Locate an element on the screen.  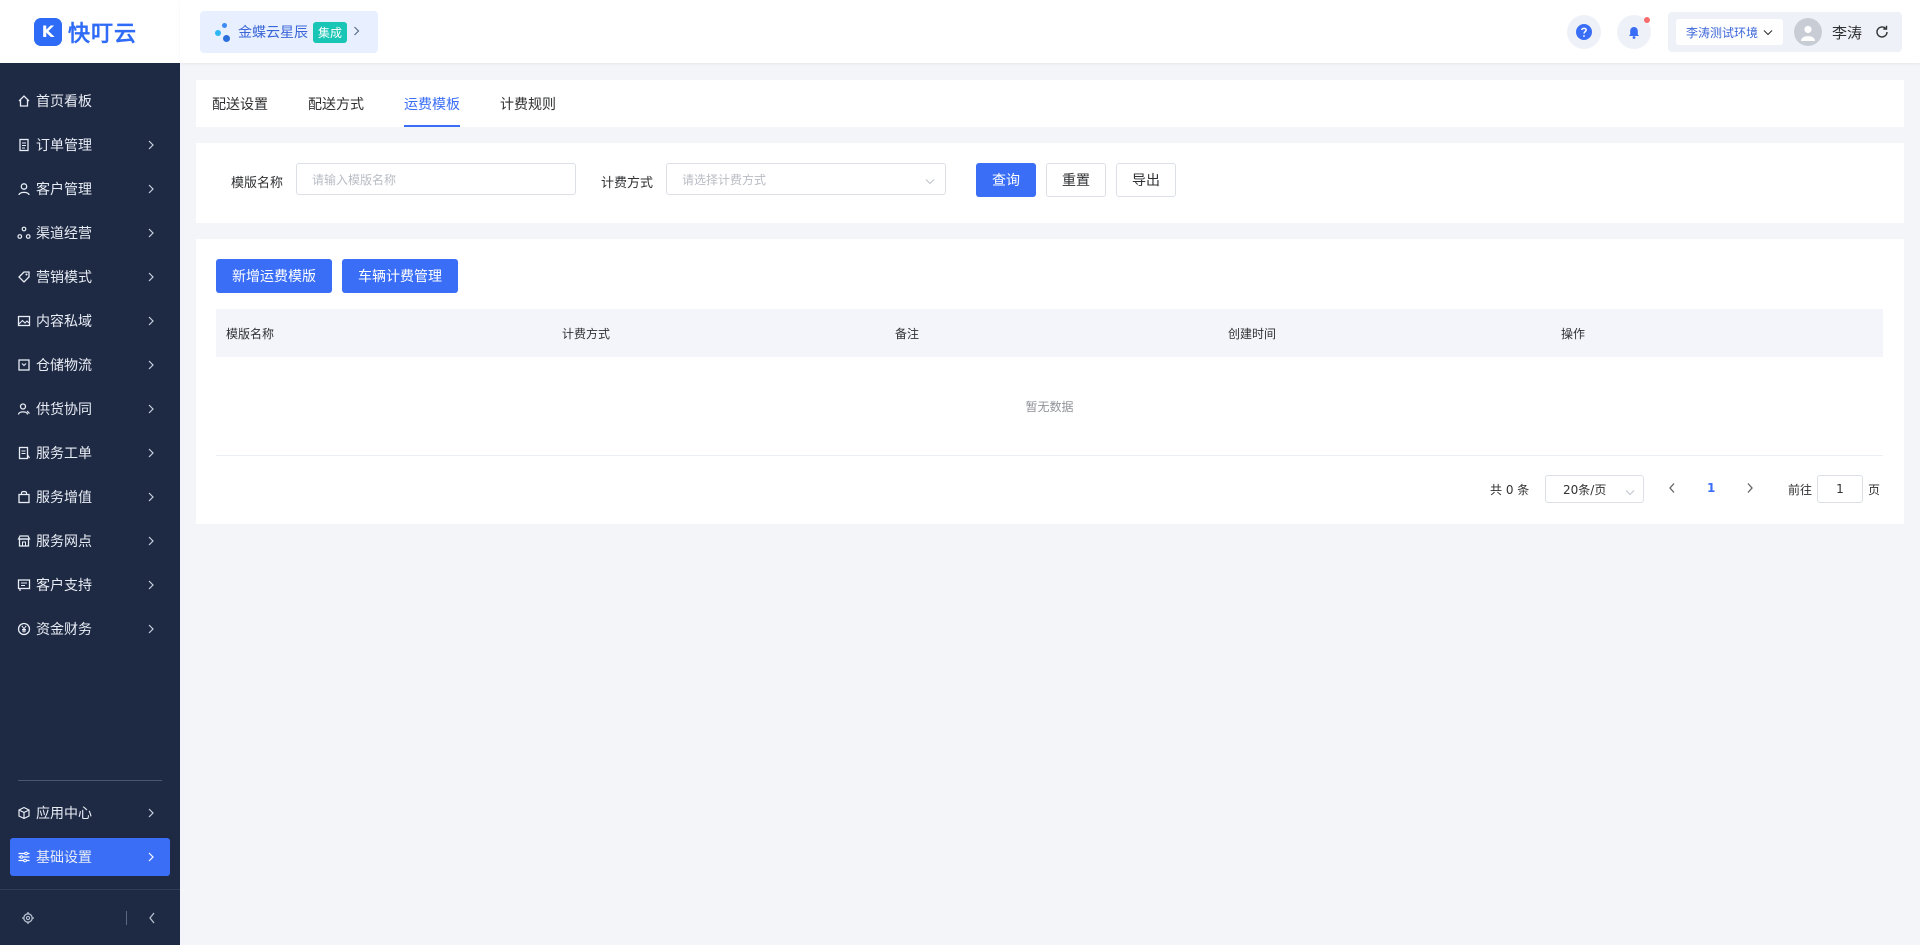
sidebar-item-finance: 资金财务 is located at coordinates (90, 629).